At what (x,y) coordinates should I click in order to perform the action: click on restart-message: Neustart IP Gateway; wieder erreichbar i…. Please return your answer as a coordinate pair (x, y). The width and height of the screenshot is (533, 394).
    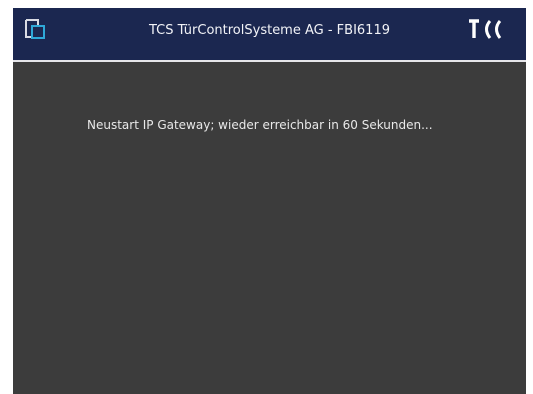
    Looking at the image, I should click on (260, 125).